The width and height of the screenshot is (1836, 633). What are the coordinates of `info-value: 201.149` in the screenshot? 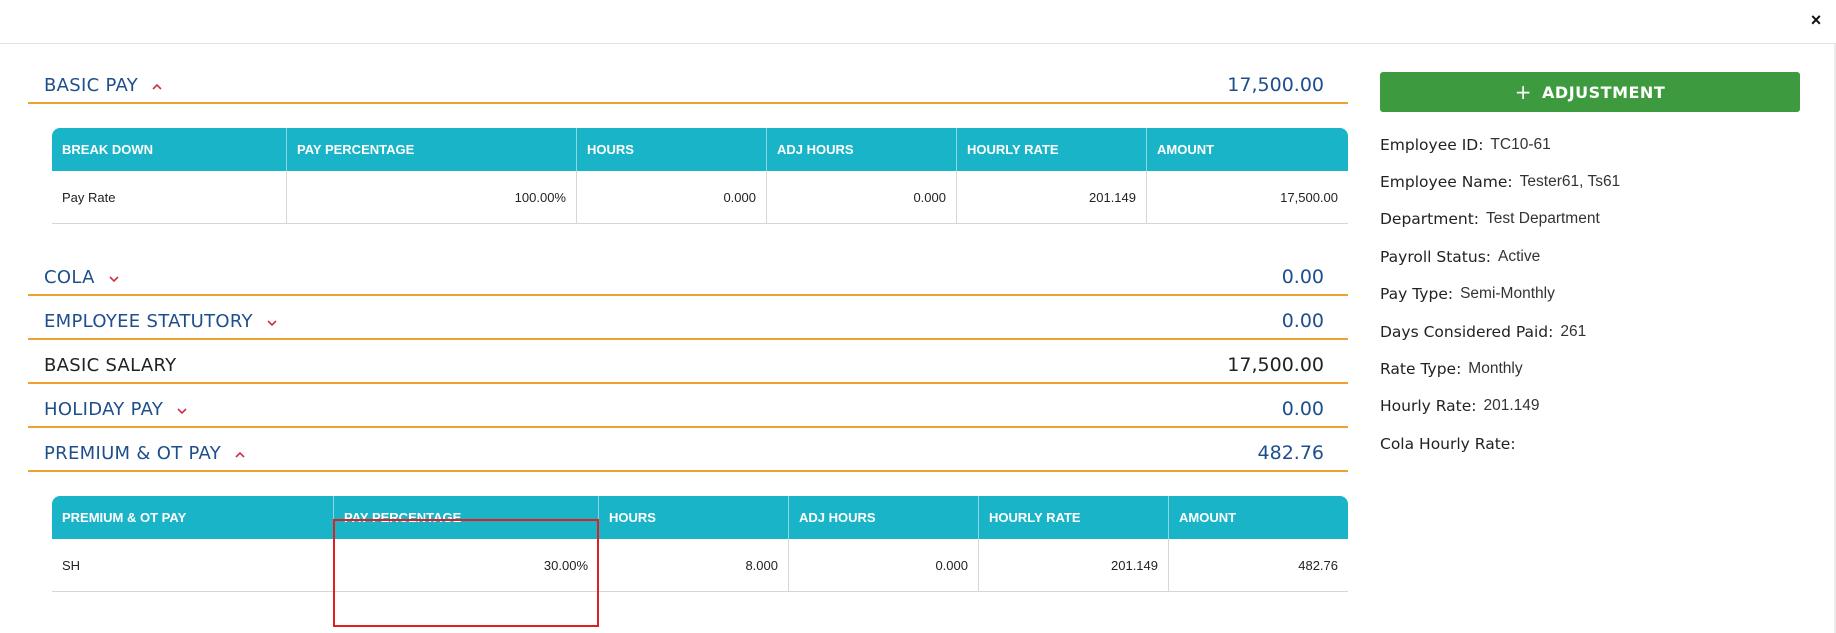 It's located at (1511, 406).